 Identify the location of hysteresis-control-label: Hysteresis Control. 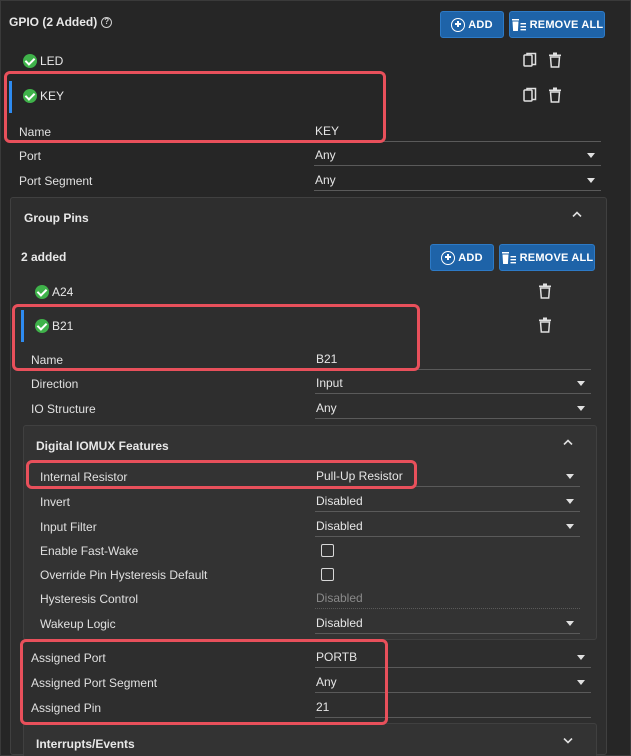
(89, 599).